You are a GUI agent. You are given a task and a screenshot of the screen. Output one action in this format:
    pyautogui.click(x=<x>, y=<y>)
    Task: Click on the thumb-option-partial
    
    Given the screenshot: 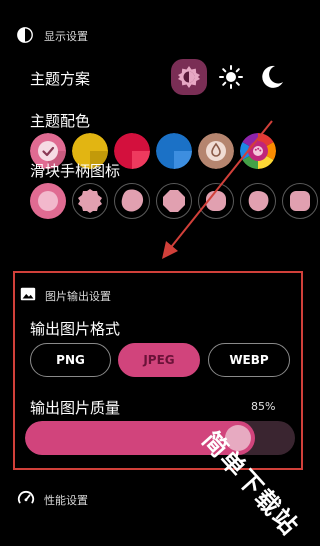 What is the action you would take?
    pyautogui.click(x=300, y=201)
    